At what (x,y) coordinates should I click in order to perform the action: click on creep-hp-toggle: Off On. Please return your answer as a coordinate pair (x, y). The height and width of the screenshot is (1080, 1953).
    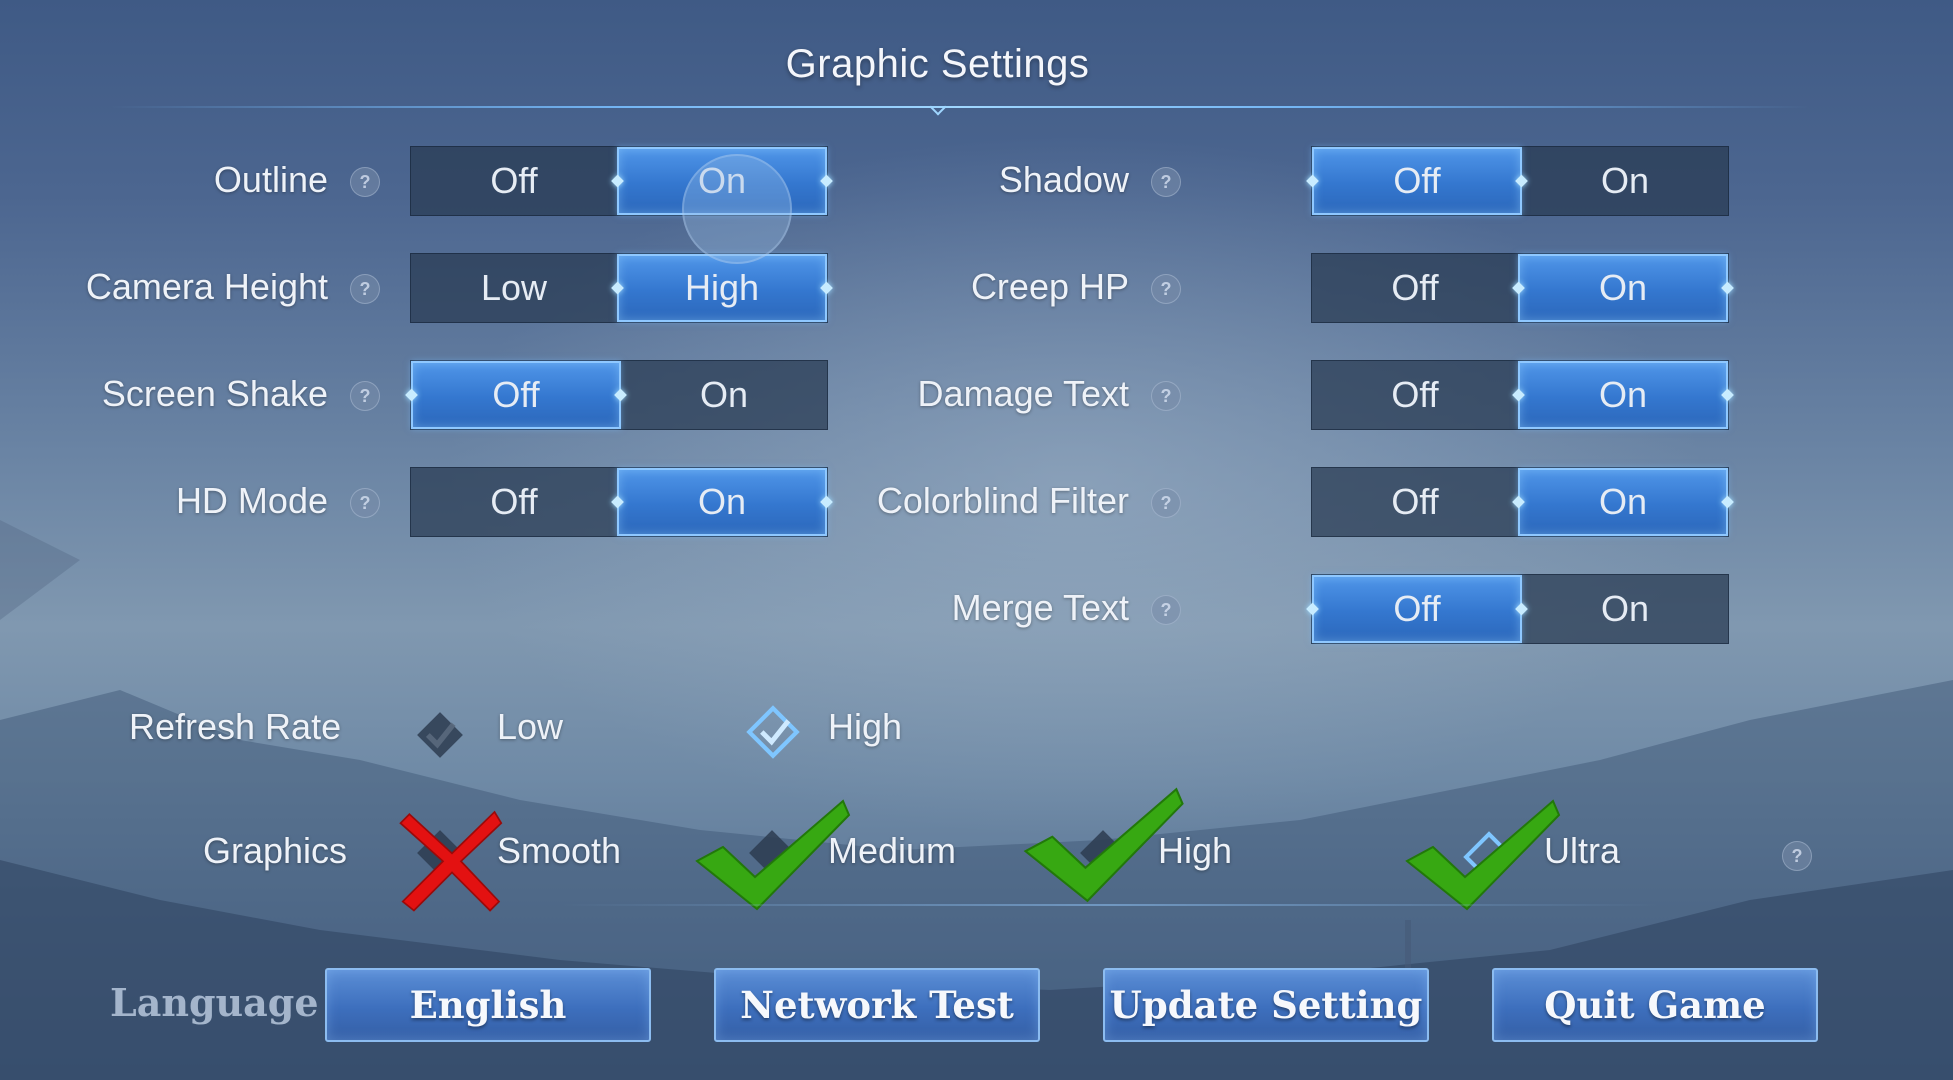
    Looking at the image, I should click on (1520, 288).